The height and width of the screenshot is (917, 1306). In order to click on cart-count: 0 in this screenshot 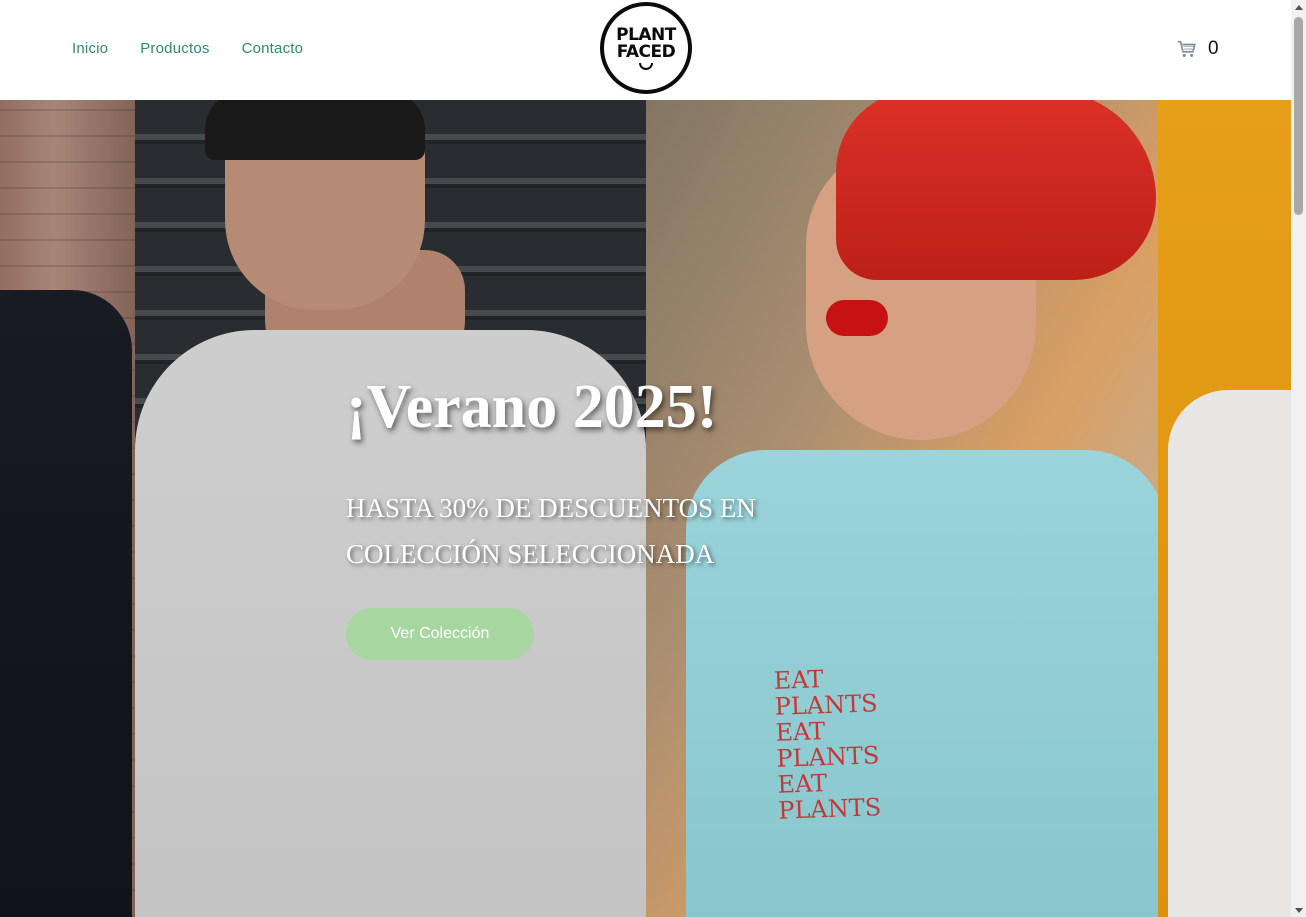, I will do `click(1213, 48)`.